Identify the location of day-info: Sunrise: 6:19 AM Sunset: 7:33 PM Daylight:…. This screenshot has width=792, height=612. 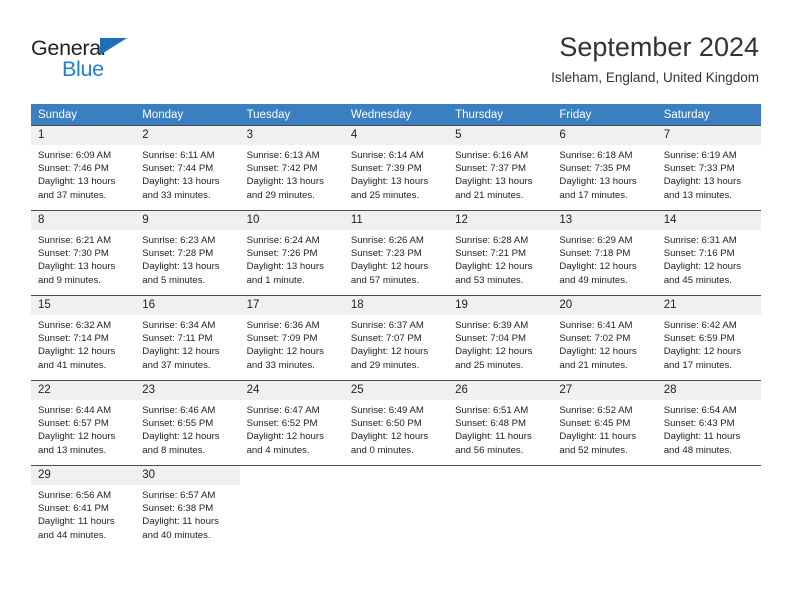
(709, 173).